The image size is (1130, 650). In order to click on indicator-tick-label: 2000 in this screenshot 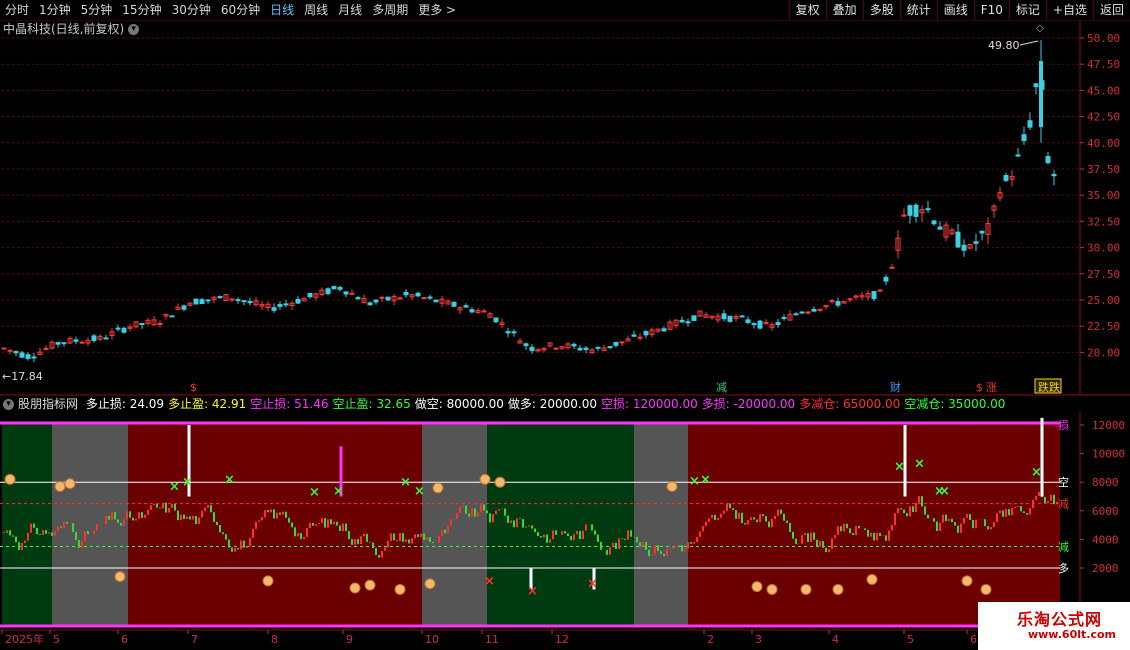, I will do `click(1105, 568)`.